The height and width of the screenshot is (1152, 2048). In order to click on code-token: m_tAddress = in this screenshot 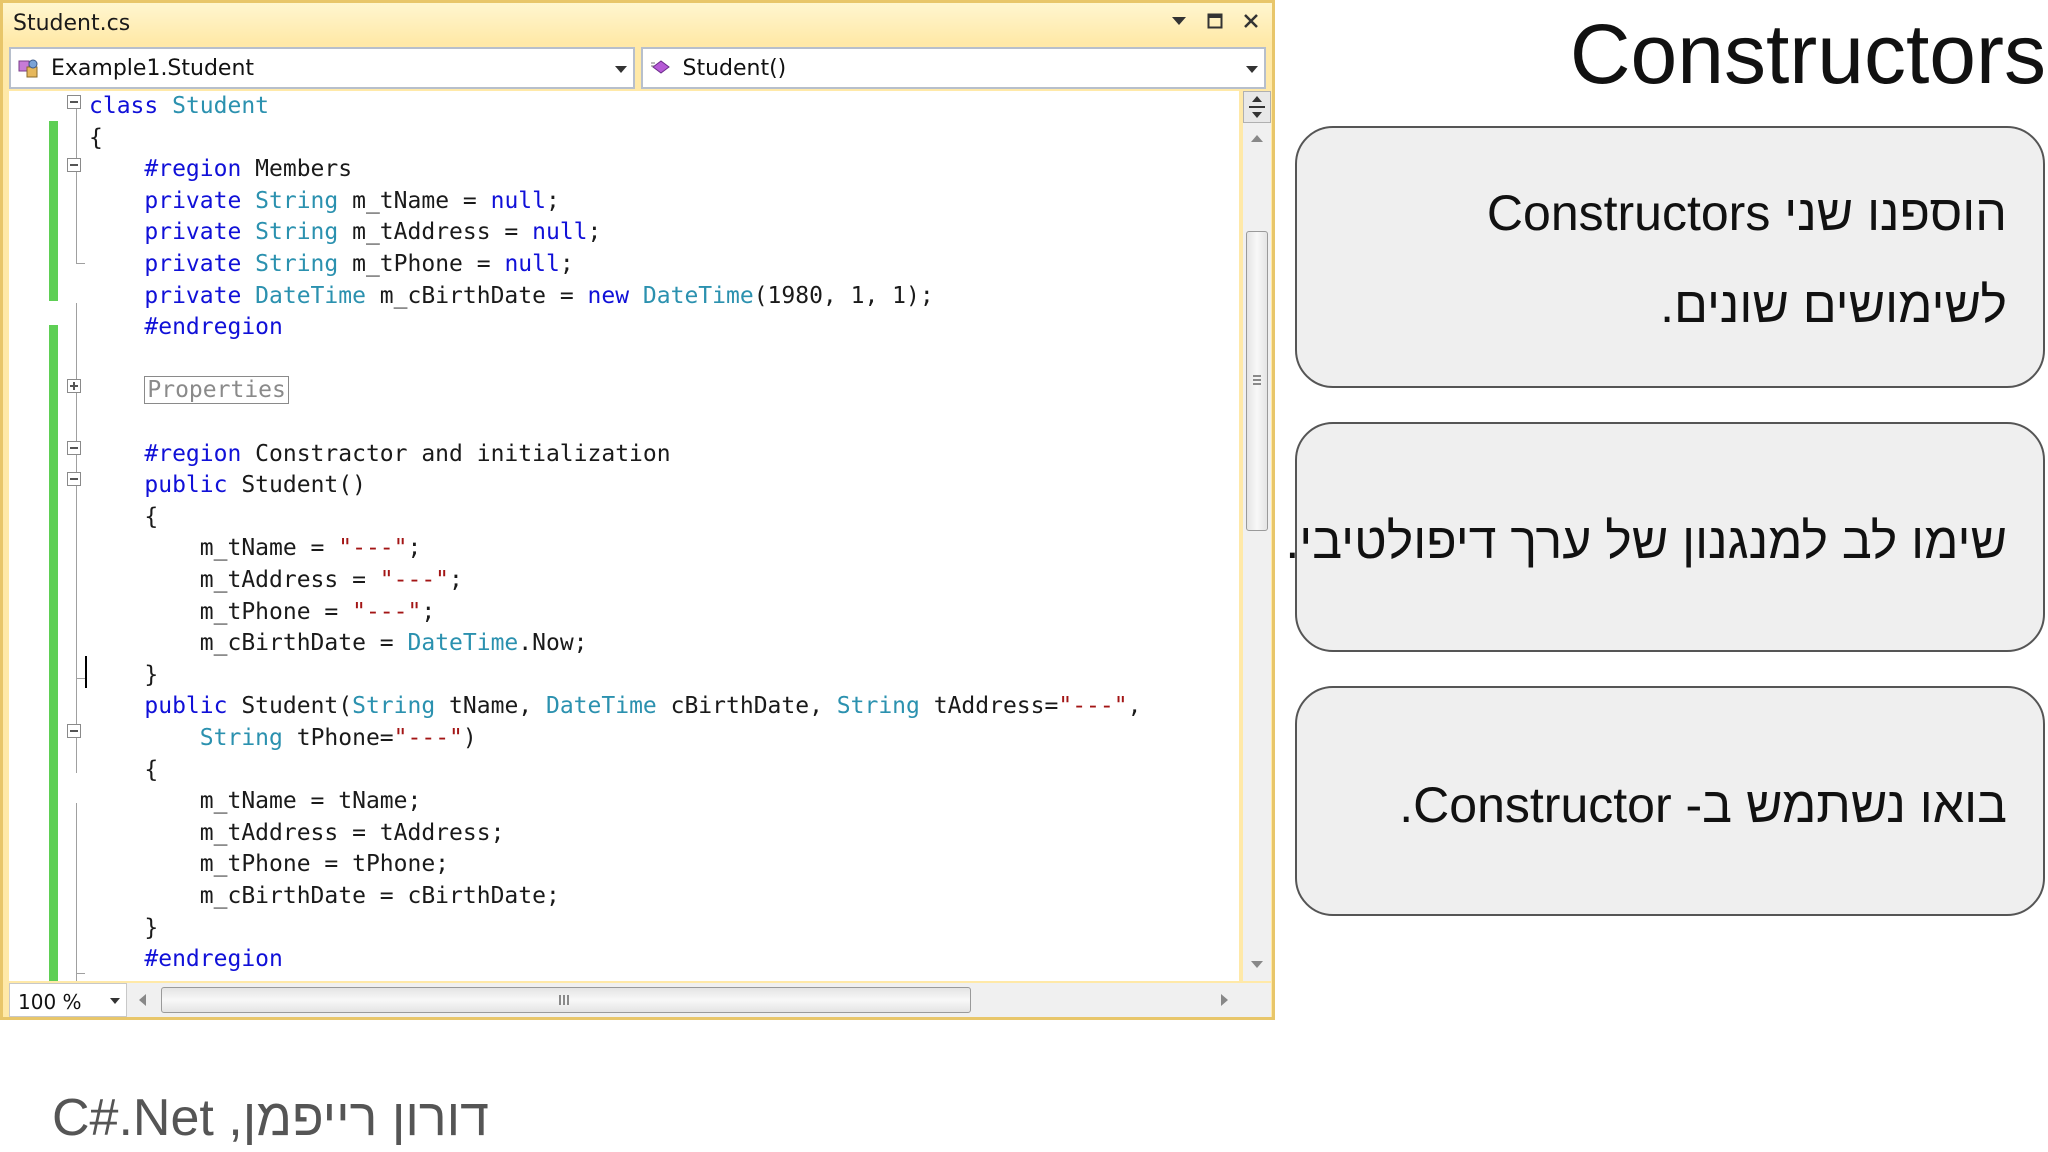, I will do `click(435, 232)`.